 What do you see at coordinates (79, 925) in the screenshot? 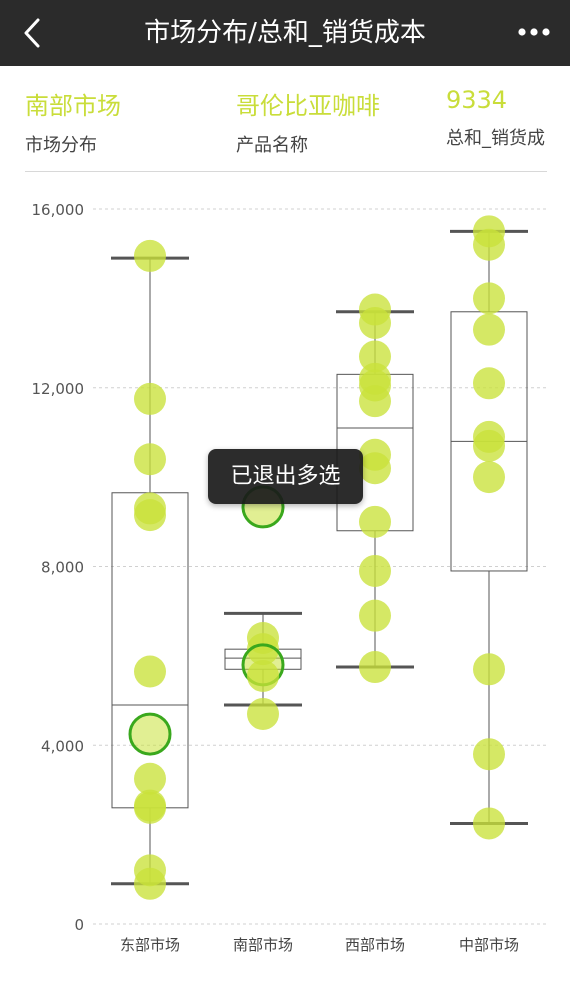
I see `y-tick-label: 0` at bounding box center [79, 925].